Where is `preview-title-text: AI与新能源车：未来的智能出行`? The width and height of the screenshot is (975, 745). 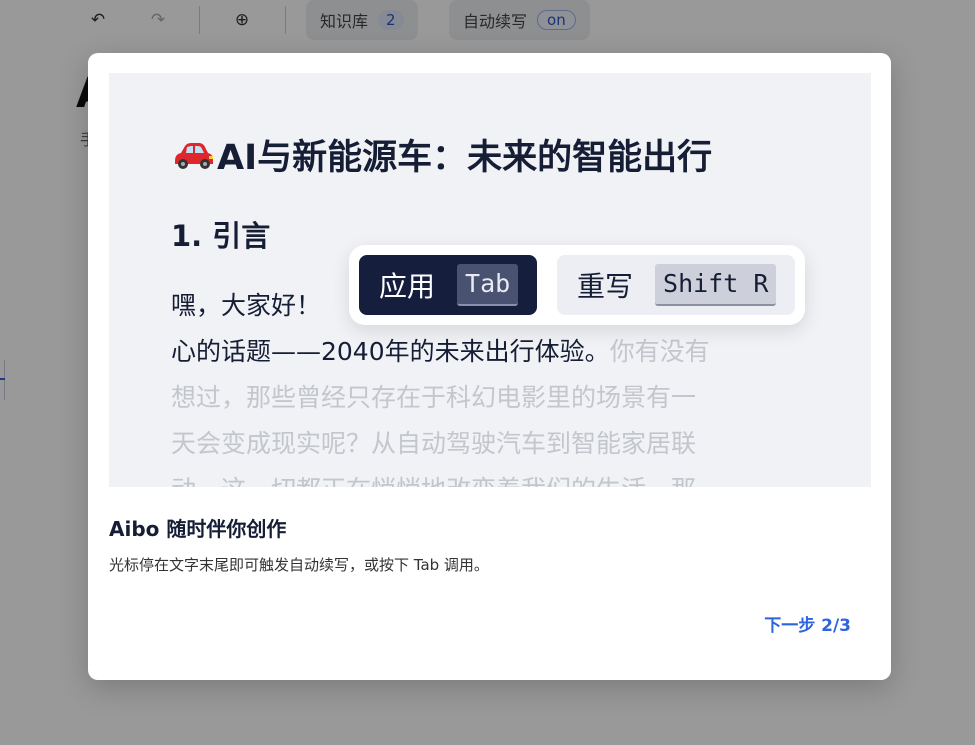 preview-title-text: AI与新能源车：未来的智能出行 is located at coordinates (465, 158).